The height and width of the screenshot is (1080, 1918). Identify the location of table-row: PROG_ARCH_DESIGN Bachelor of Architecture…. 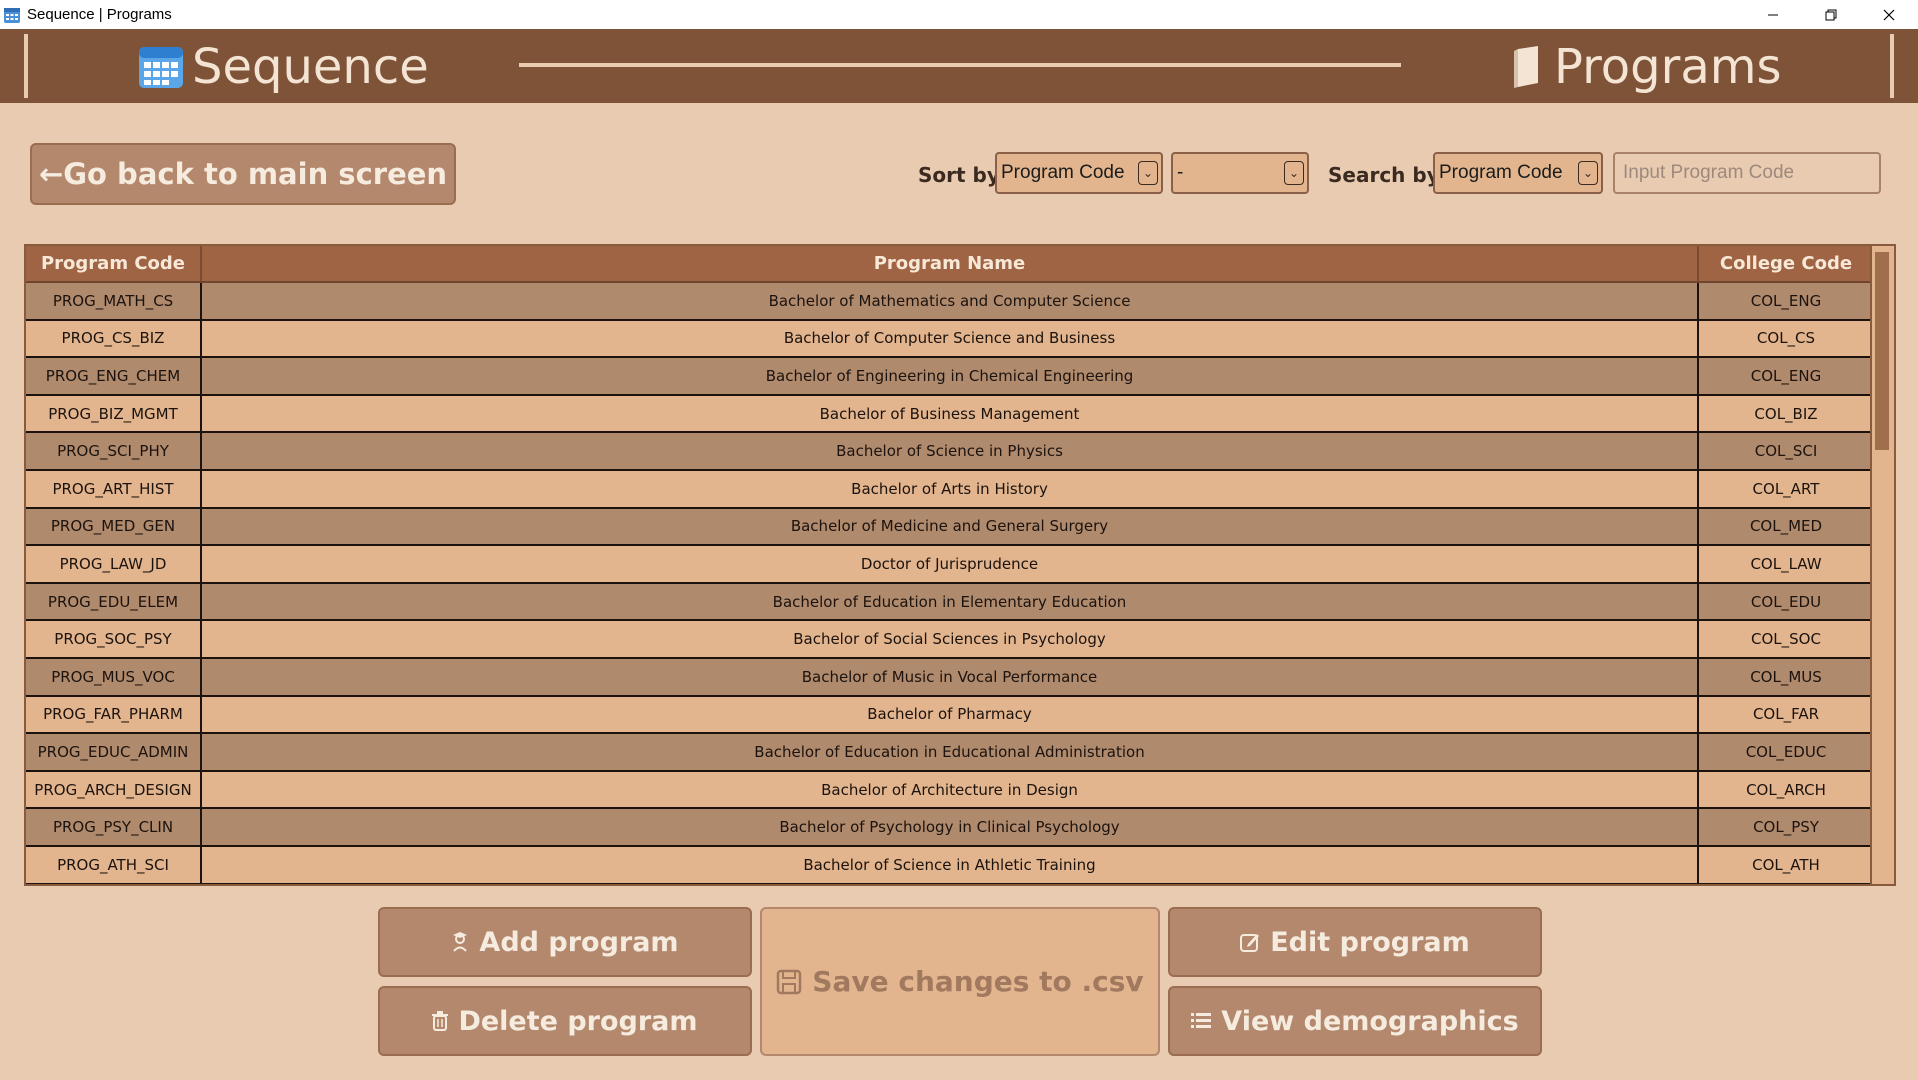
(950, 790).